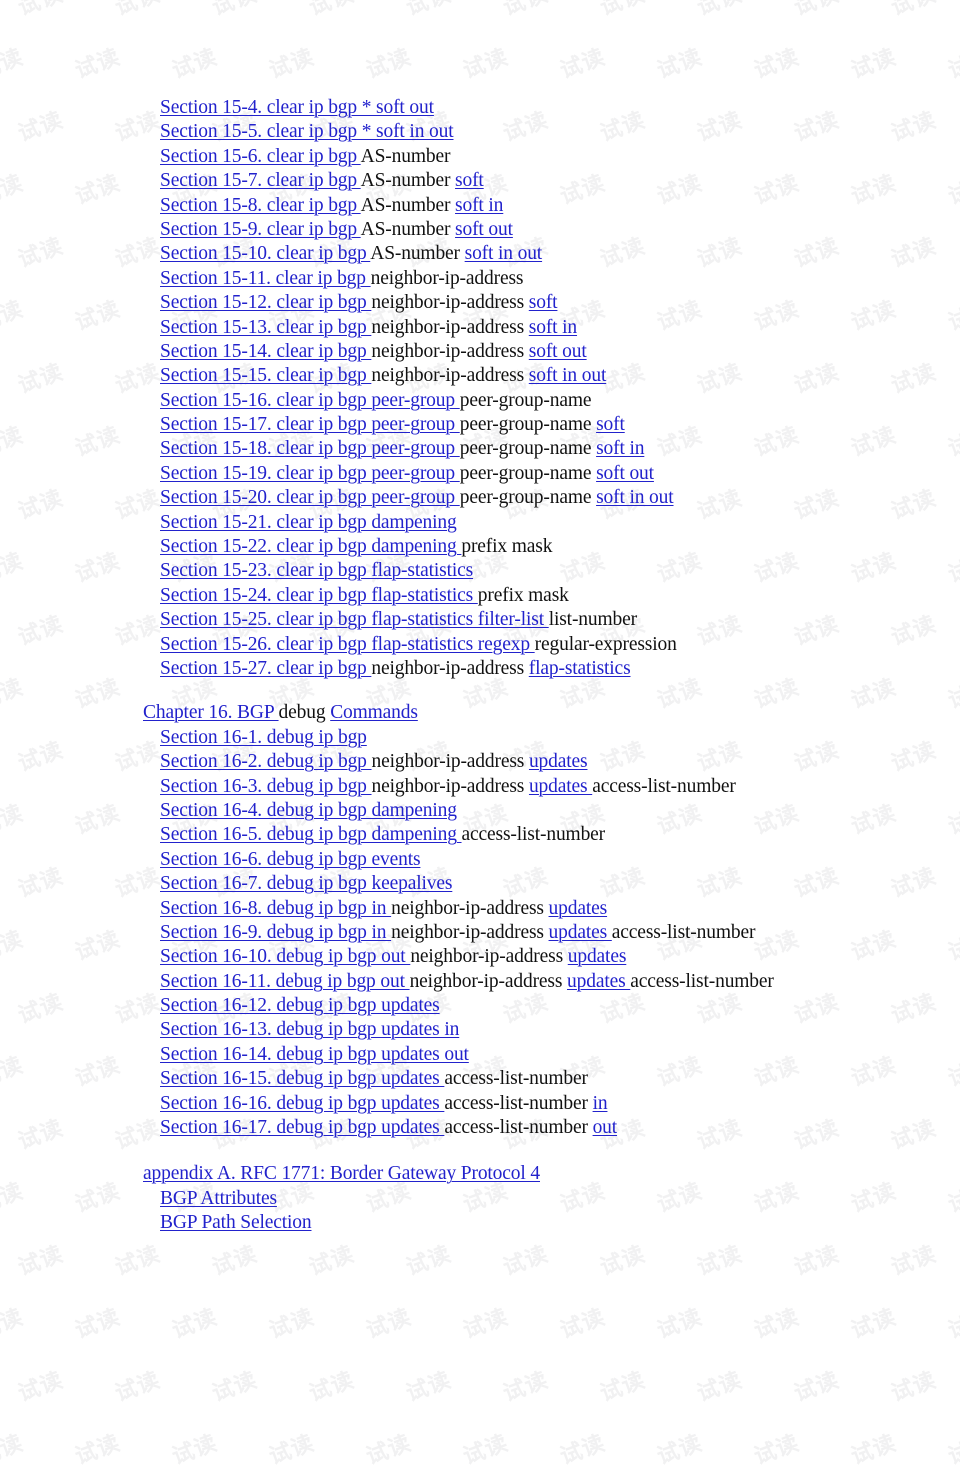 This screenshot has height=1480, width=960. I want to click on toc-link-segment: Section 16-15. debug ip bgp updates, so click(302, 1078).